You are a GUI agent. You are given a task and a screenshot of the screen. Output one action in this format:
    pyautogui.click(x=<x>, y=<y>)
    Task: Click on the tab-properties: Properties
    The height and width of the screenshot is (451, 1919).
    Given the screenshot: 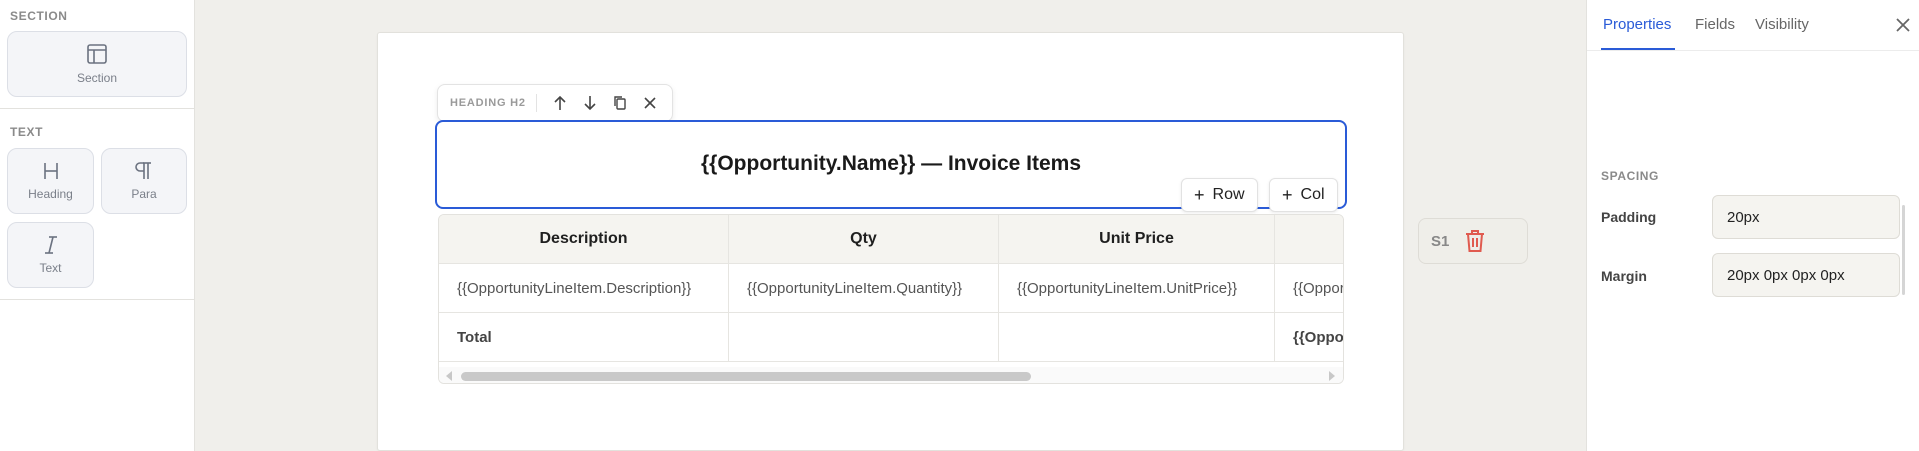 What is the action you would take?
    pyautogui.click(x=1637, y=24)
    